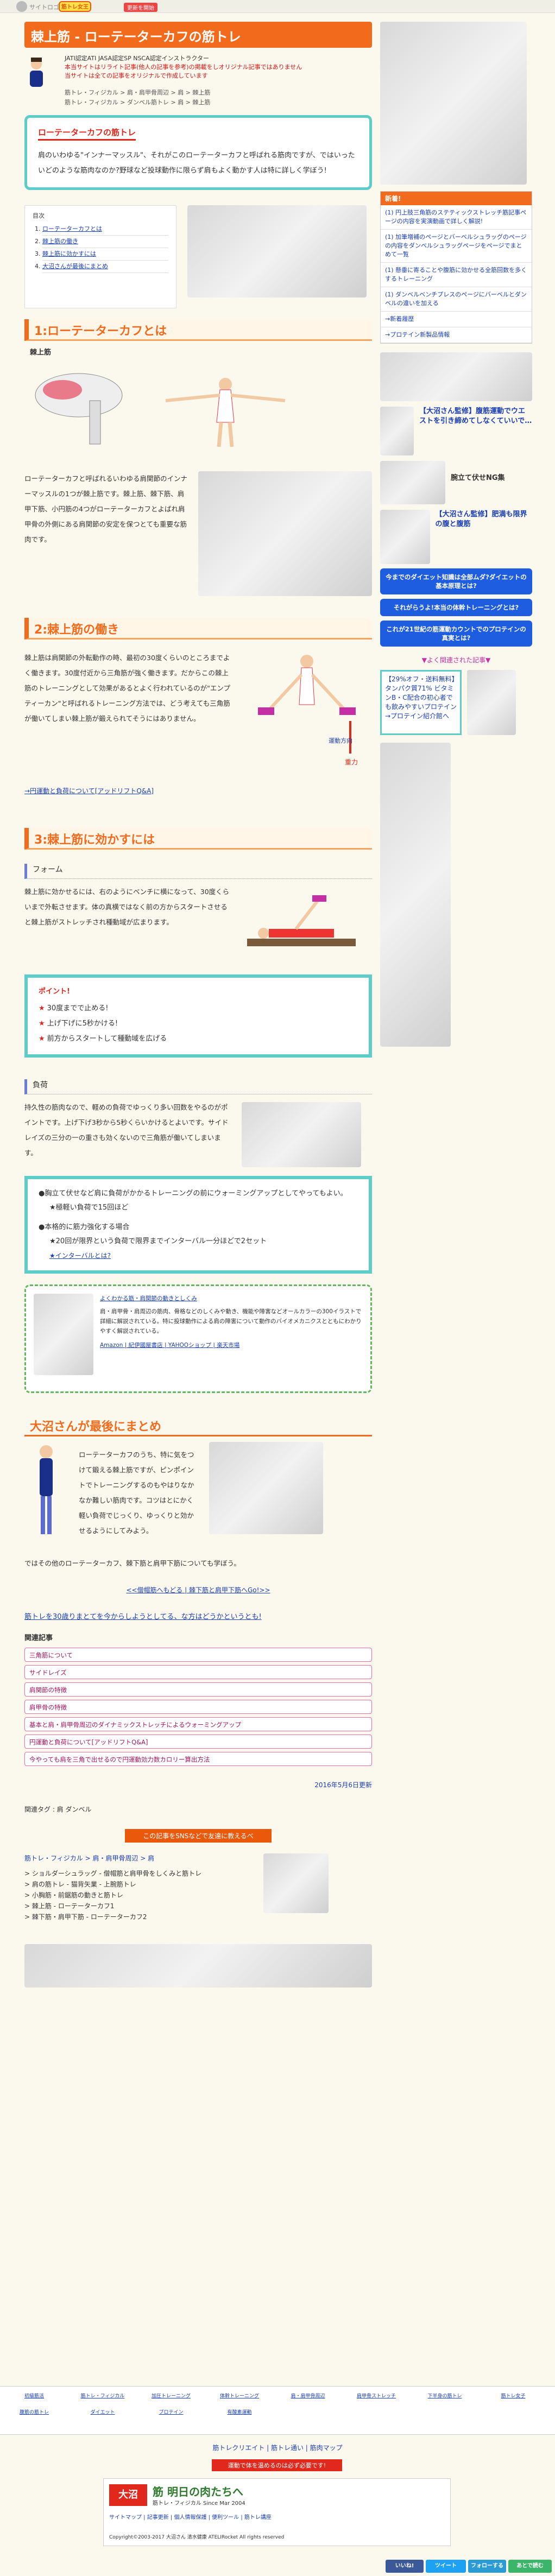 The image size is (555, 2576). What do you see at coordinates (478, 482) in the screenshot?
I see `pushup-ng-link: 腕立て伏せNG集` at bounding box center [478, 482].